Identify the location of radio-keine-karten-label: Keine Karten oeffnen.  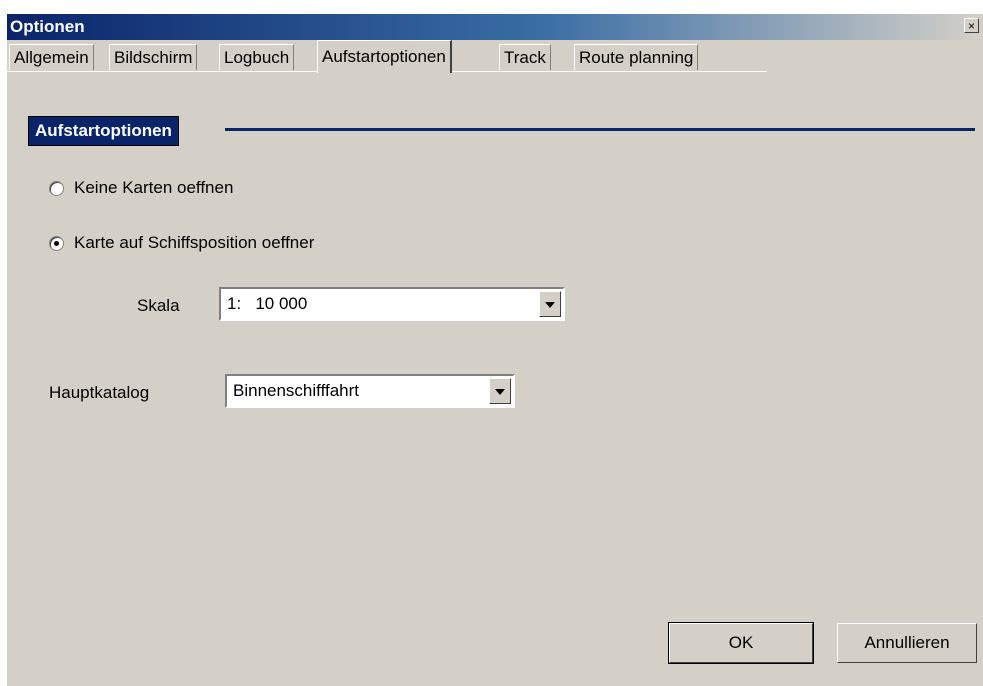
(154, 187).